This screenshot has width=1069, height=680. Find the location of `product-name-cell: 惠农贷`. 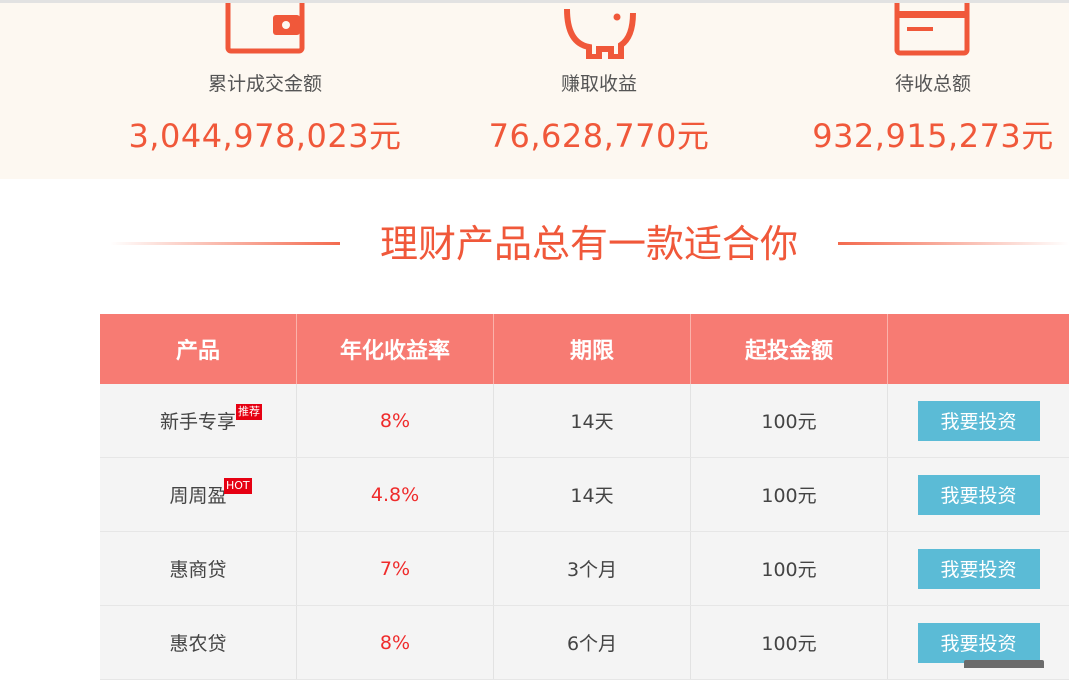

product-name-cell: 惠农贷 is located at coordinates (198, 642).